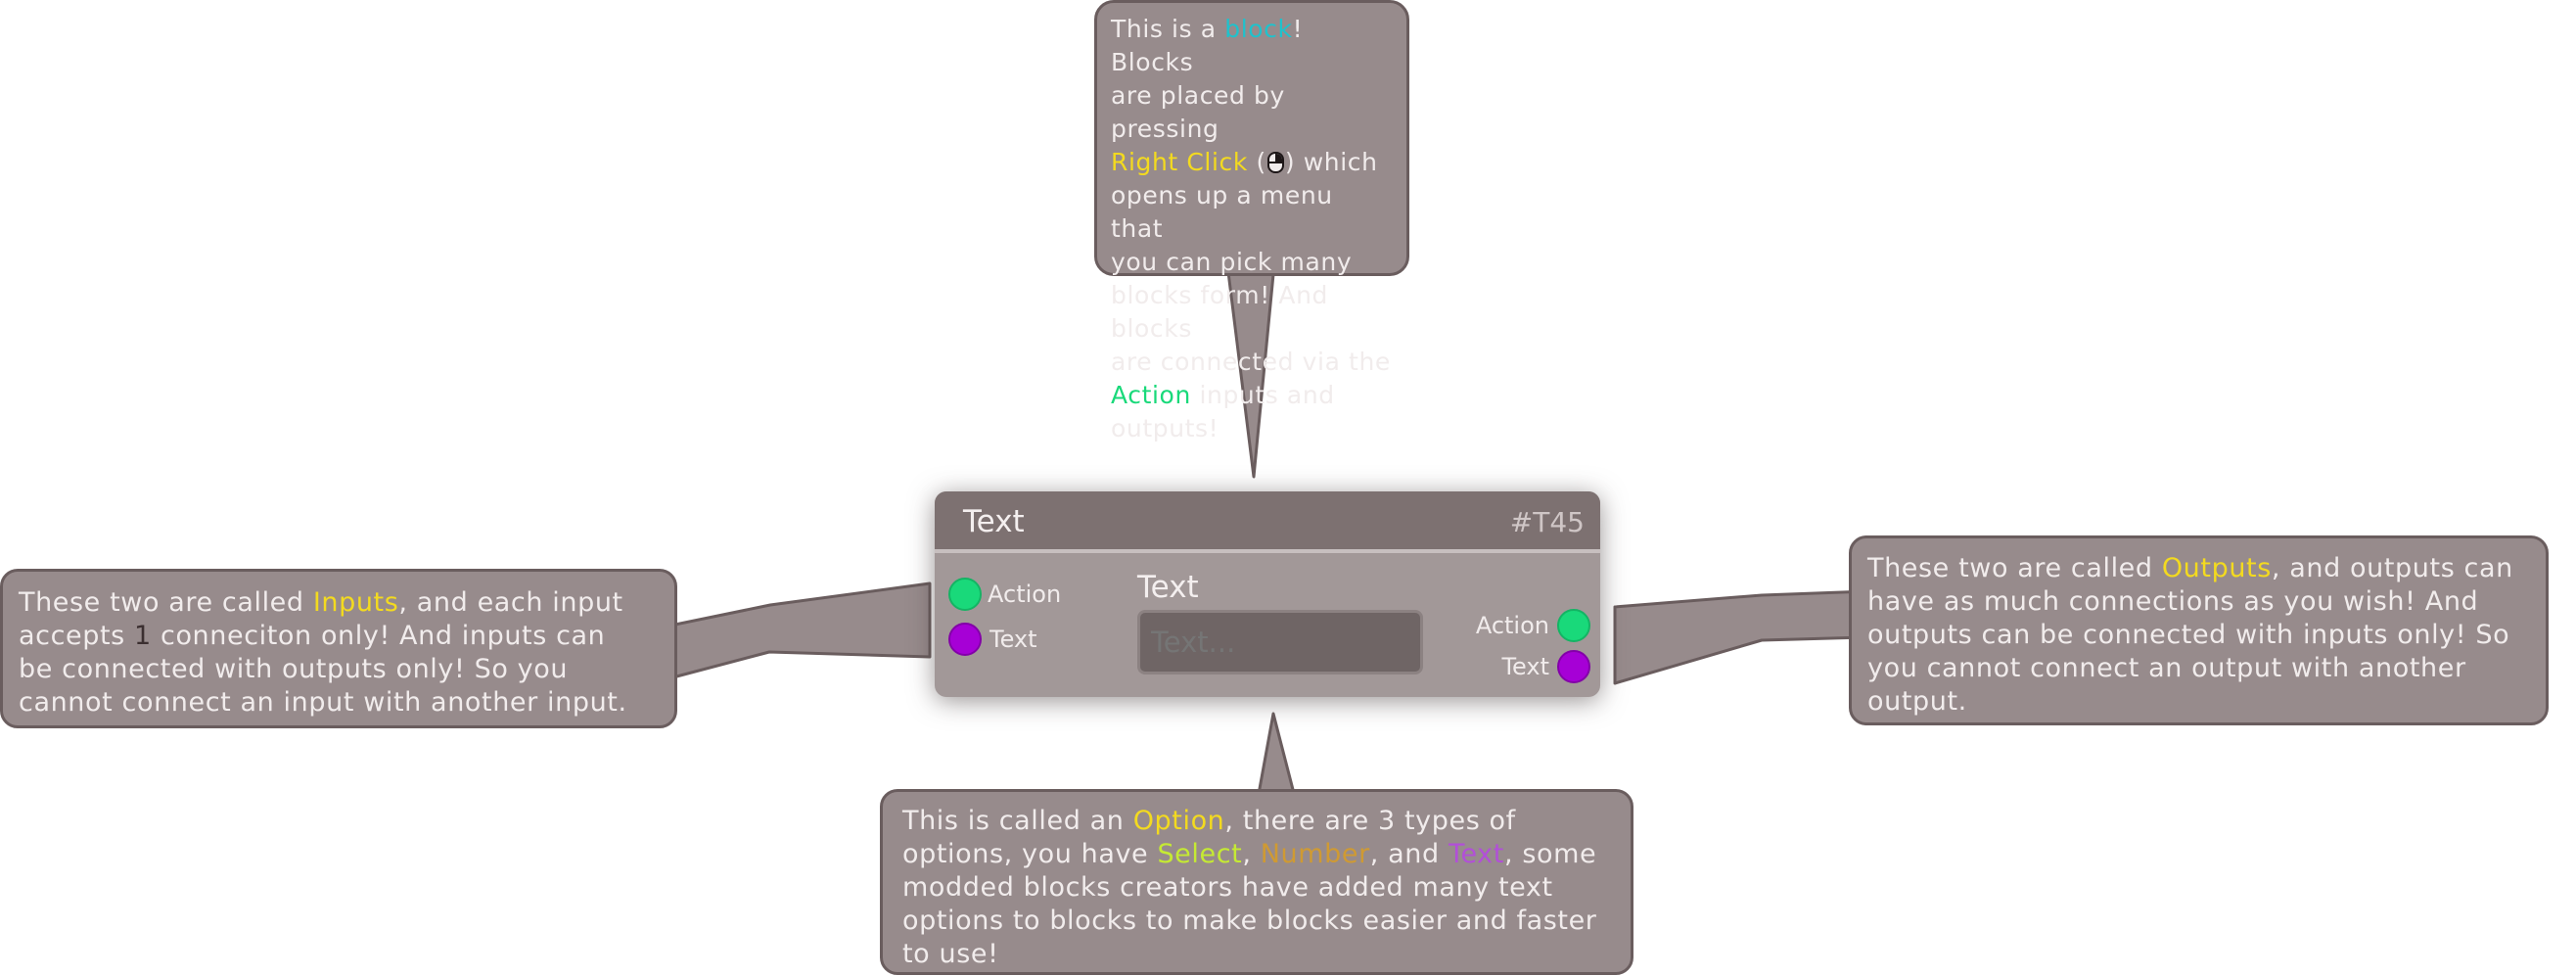 This screenshot has width=2576, height=976. What do you see at coordinates (294, 669) in the screenshot?
I see `callout-text: be connected with outputs only! So you` at bounding box center [294, 669].